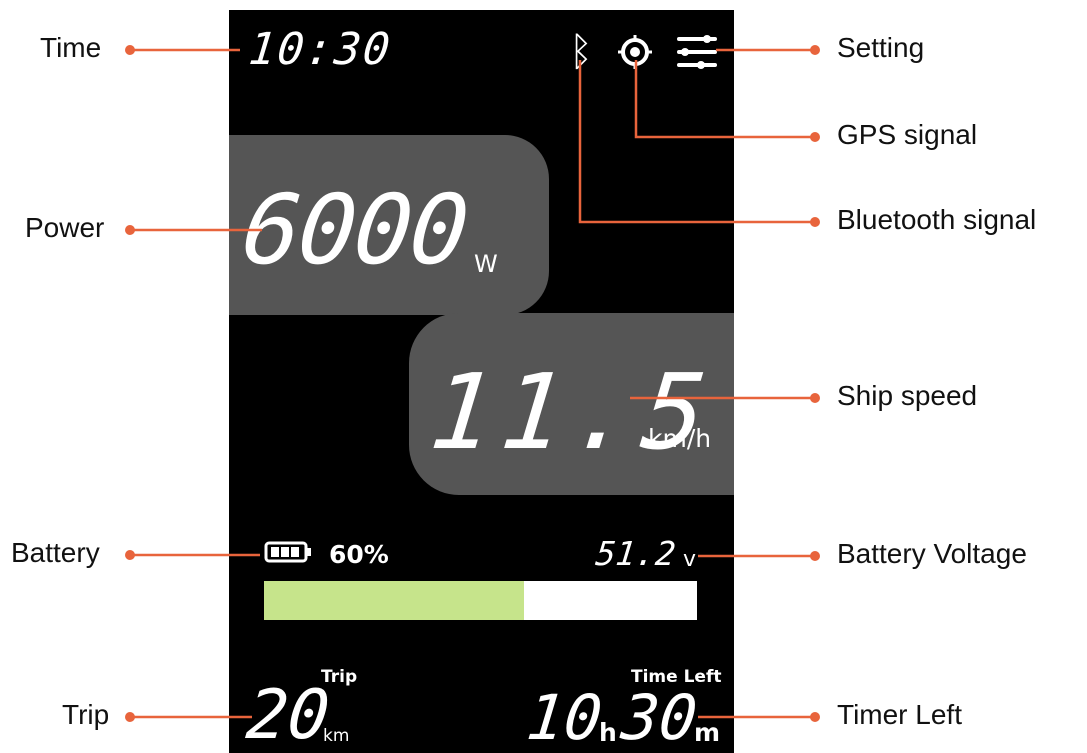  What do you see at coordinates (355, 230) in the screenshot?
I see `power-value: 6000` at bounding box center [355, 230].